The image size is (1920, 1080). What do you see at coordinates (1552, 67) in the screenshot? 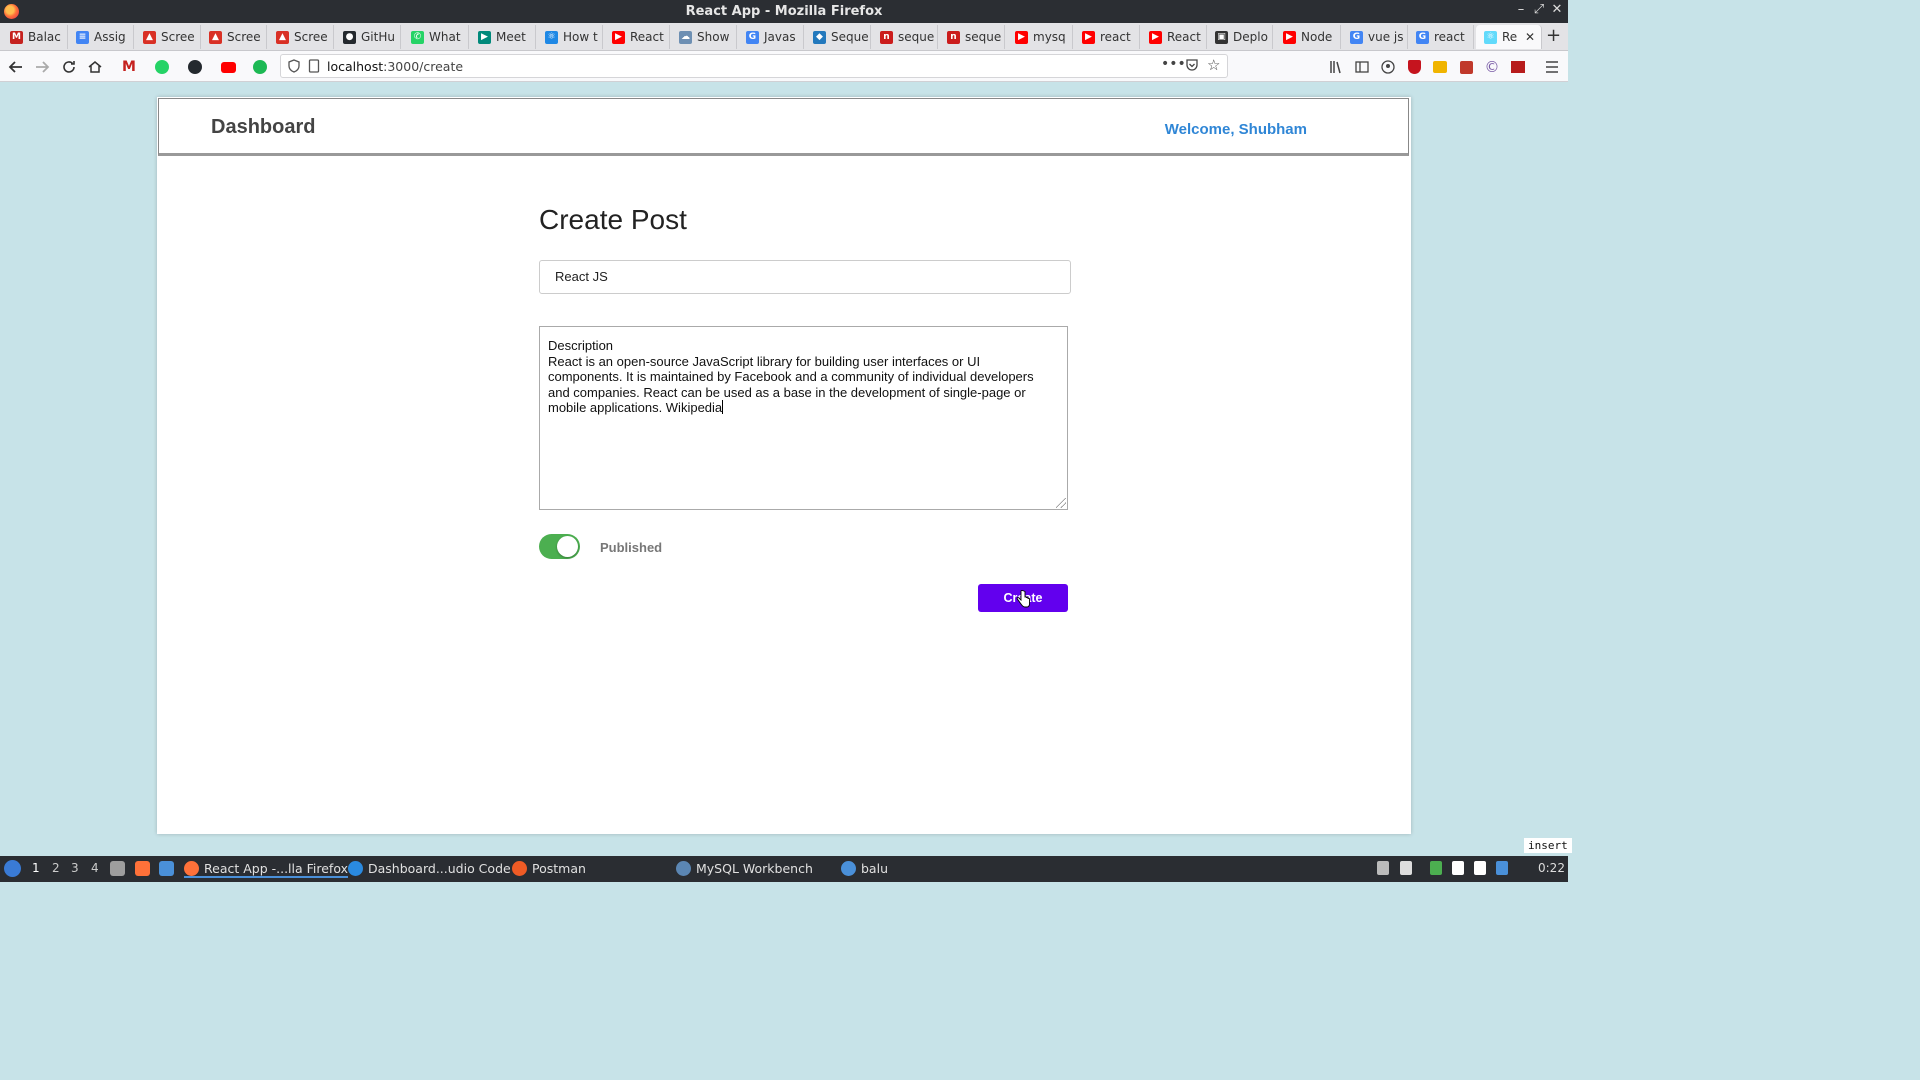
I see `menu-icon` at bounding box center [1552, 67].